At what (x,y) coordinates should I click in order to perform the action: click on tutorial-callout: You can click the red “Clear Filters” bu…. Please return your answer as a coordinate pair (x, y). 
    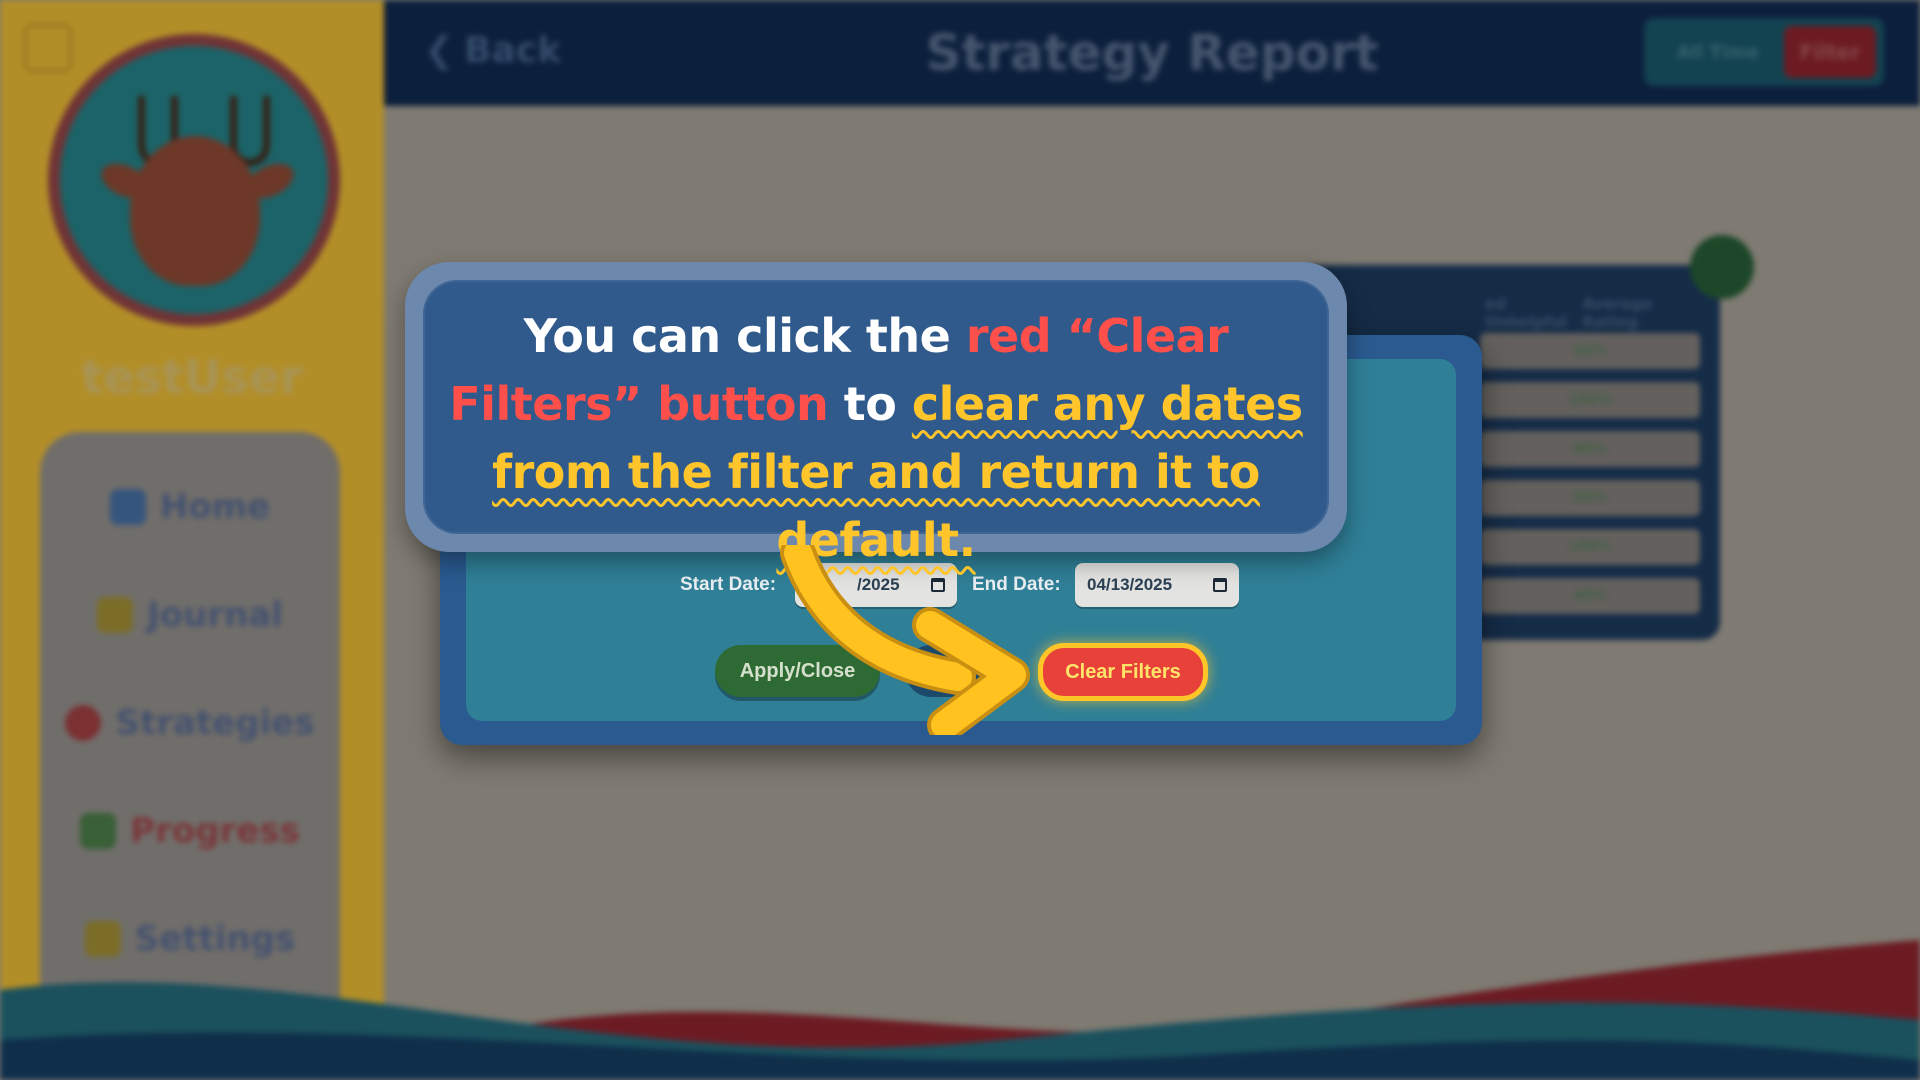
    Looking at the image, I should click on (876, 414).